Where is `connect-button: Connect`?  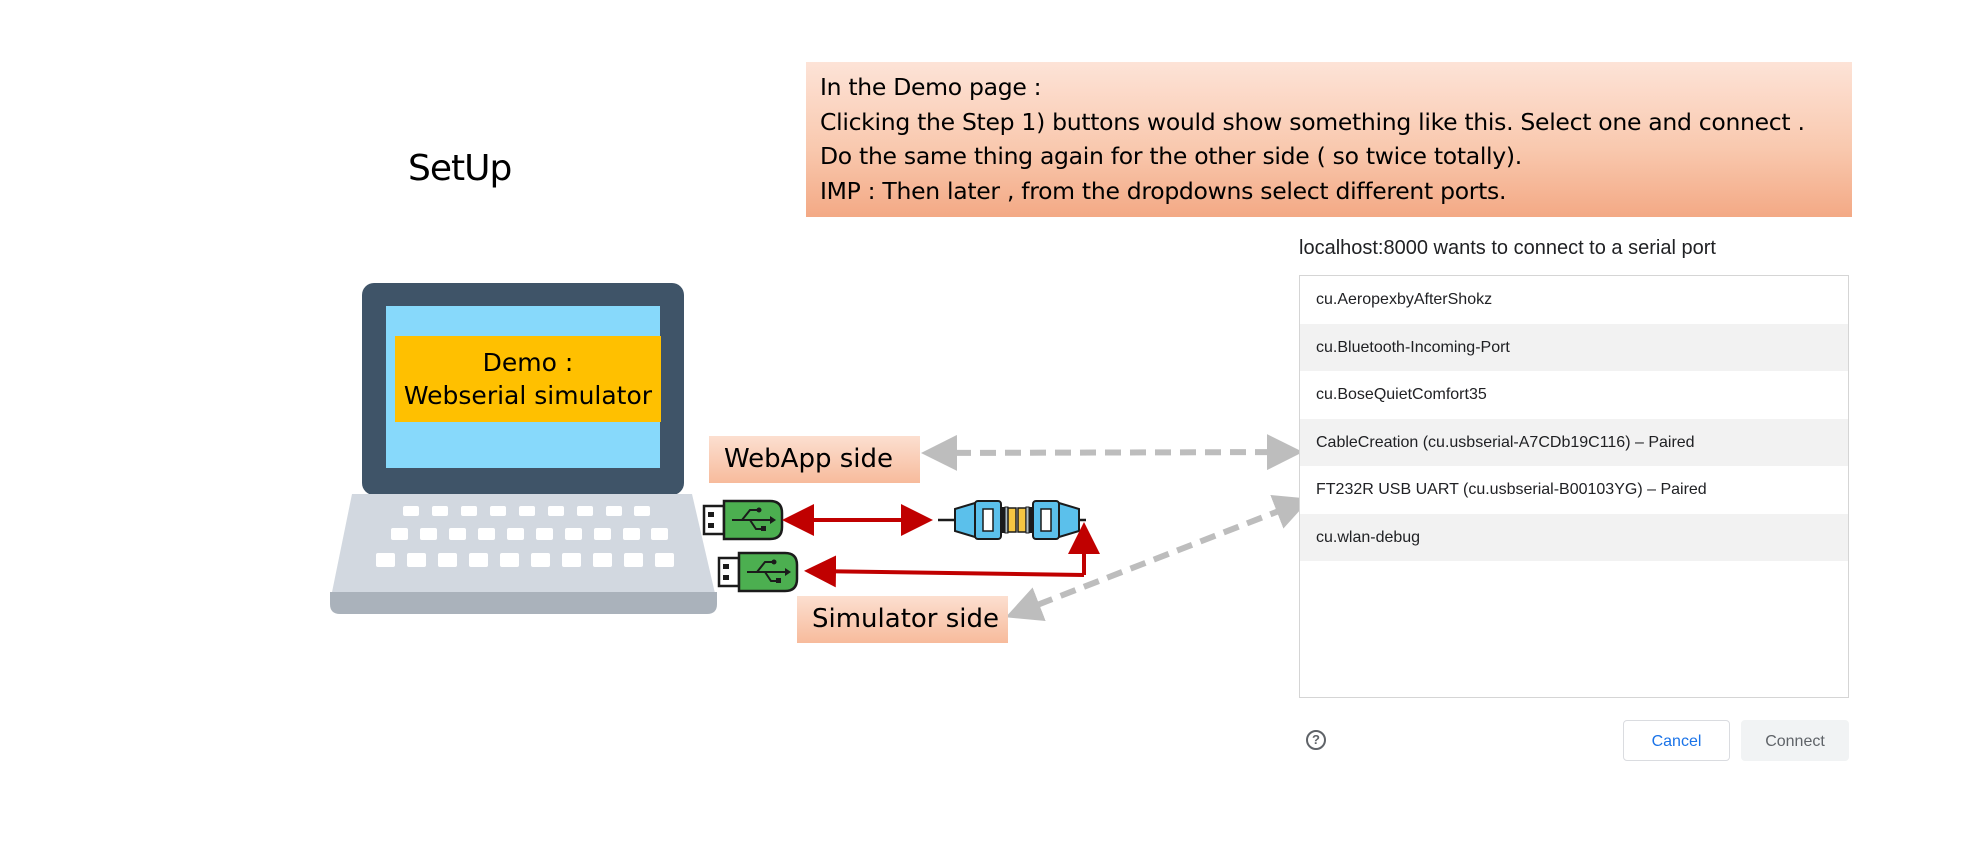 connect-button: Connect is located at coordinates (1795, 740).